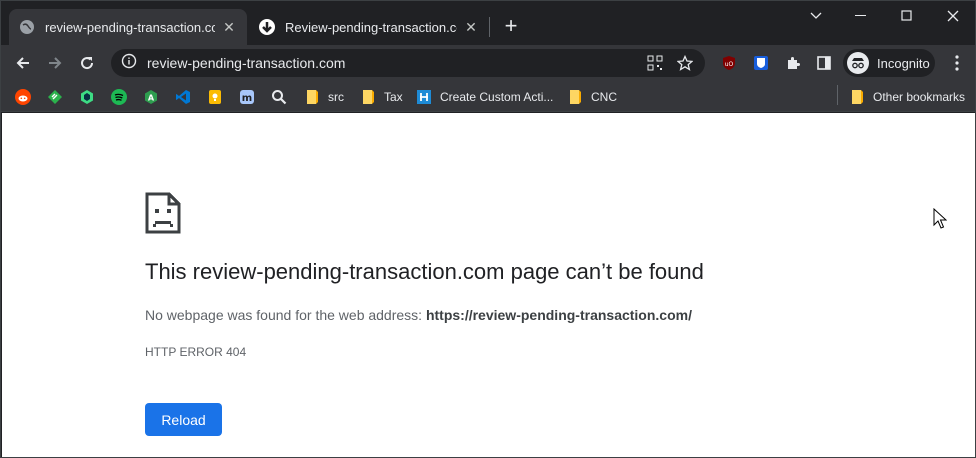 This screenshot has height=458, width=976. I want to click on tab-title: Review-pending-transaction.com, so click(371, 27).